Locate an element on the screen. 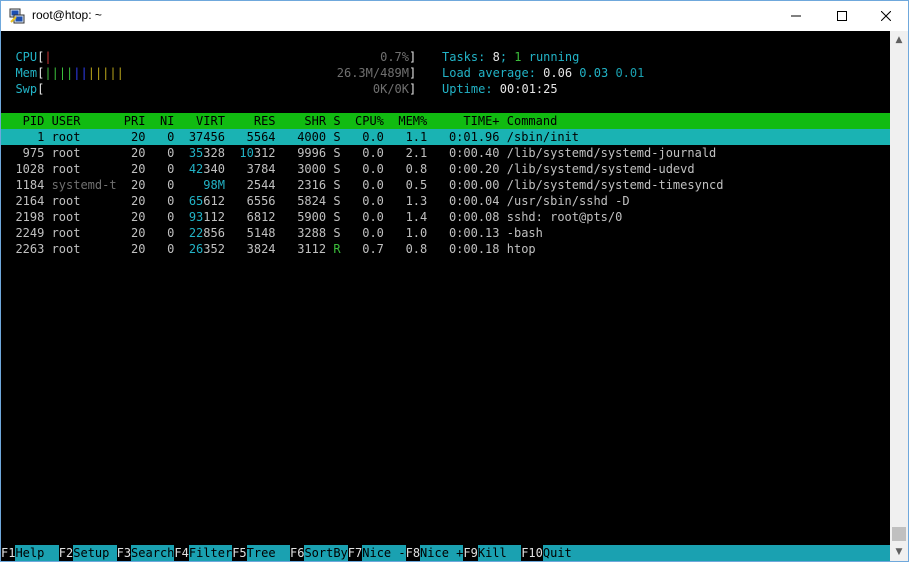  swp-meter-value: 0K/0K is located at coordinates (390, 89).